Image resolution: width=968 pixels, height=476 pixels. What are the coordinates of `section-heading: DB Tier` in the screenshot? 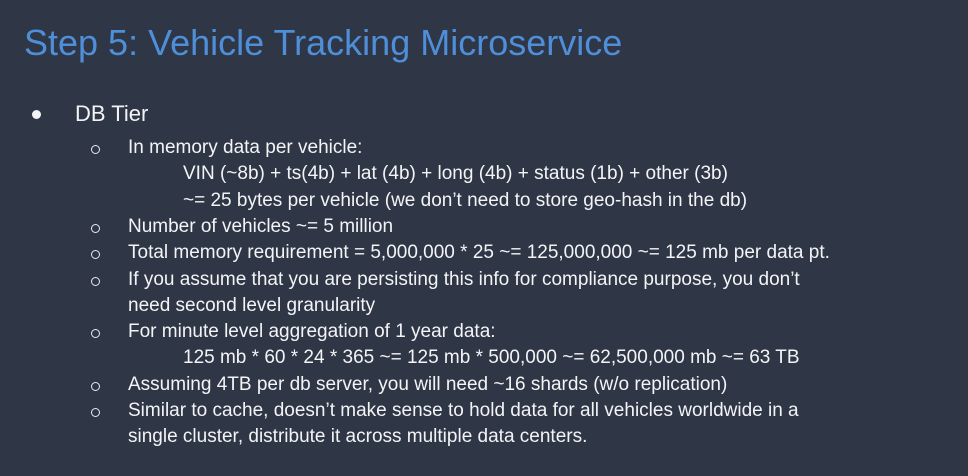 It's located at (90, 114).